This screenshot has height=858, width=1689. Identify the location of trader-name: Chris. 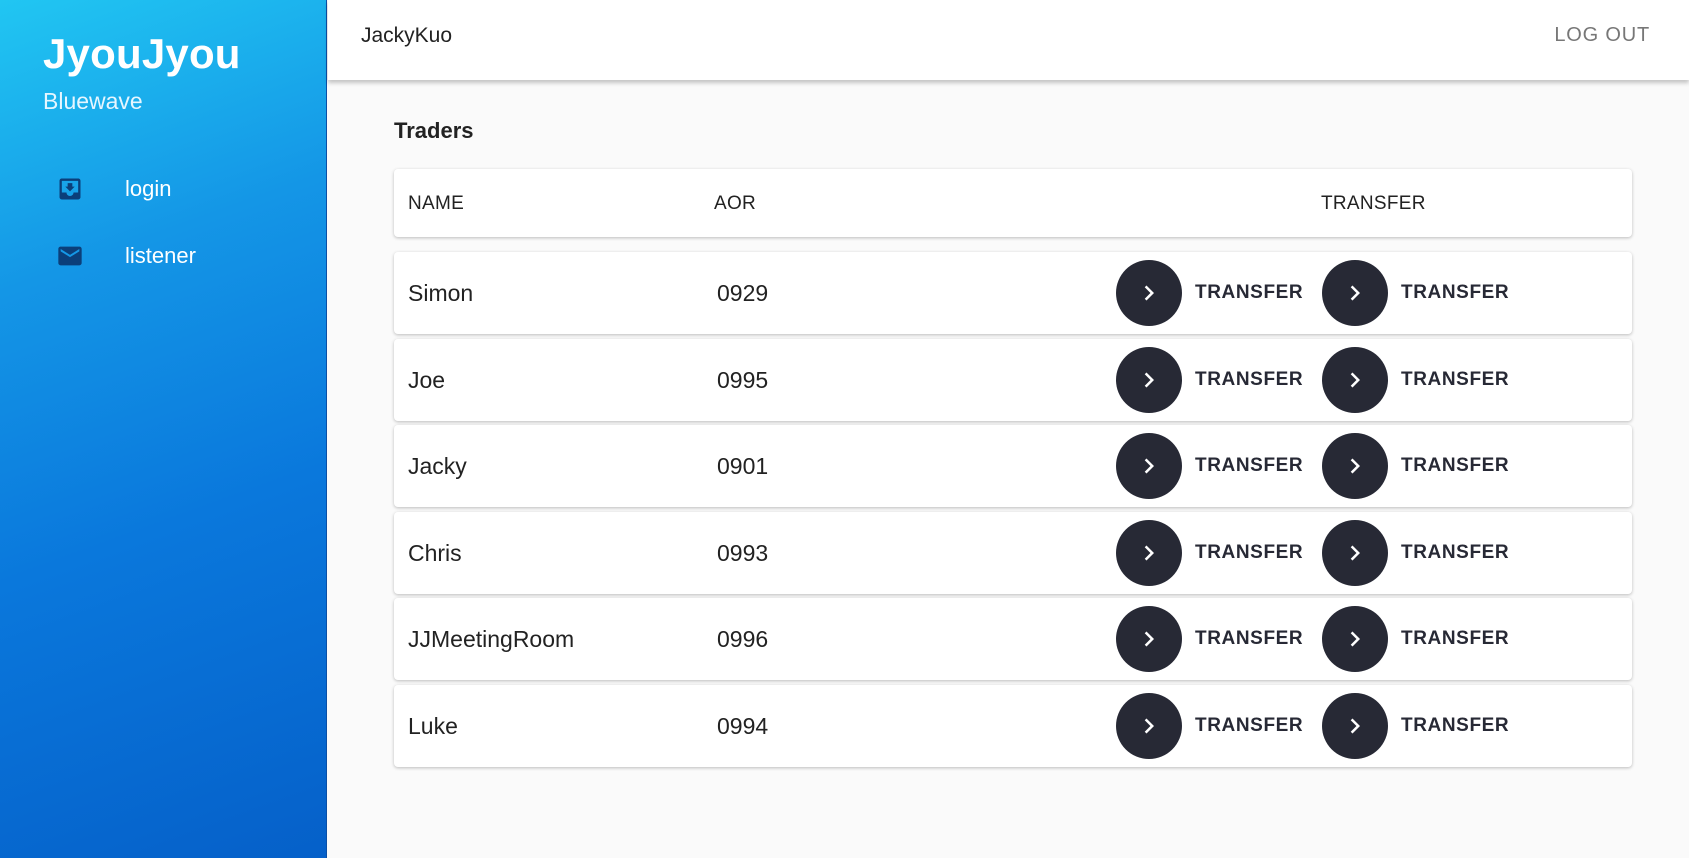
(435, 552).